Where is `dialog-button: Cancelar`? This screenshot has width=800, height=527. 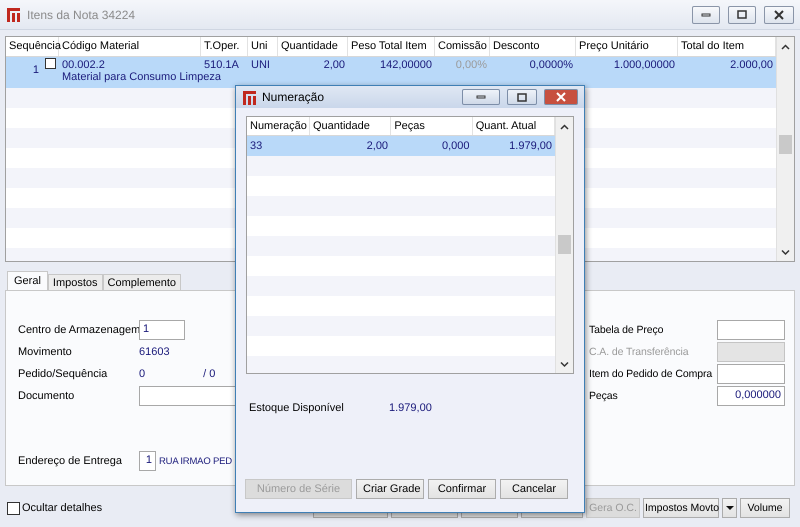 dialog-button: Cancelar is located at coordinates (534, 489).